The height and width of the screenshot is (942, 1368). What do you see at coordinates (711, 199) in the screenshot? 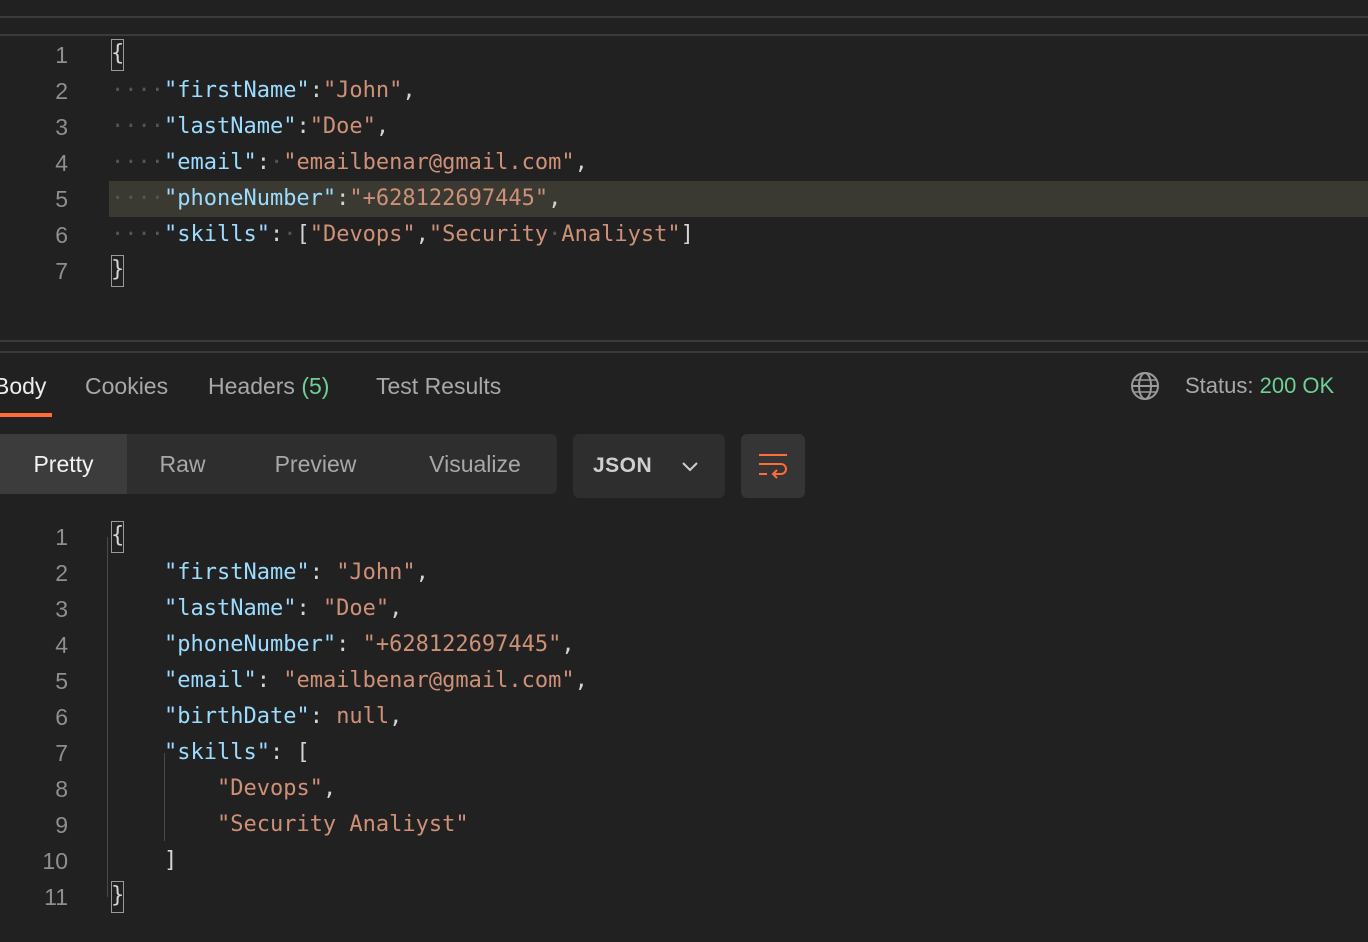
I see `code-line: 5 ····"phoneNumber":"+628122697445",` at bounding box center [711, 199].